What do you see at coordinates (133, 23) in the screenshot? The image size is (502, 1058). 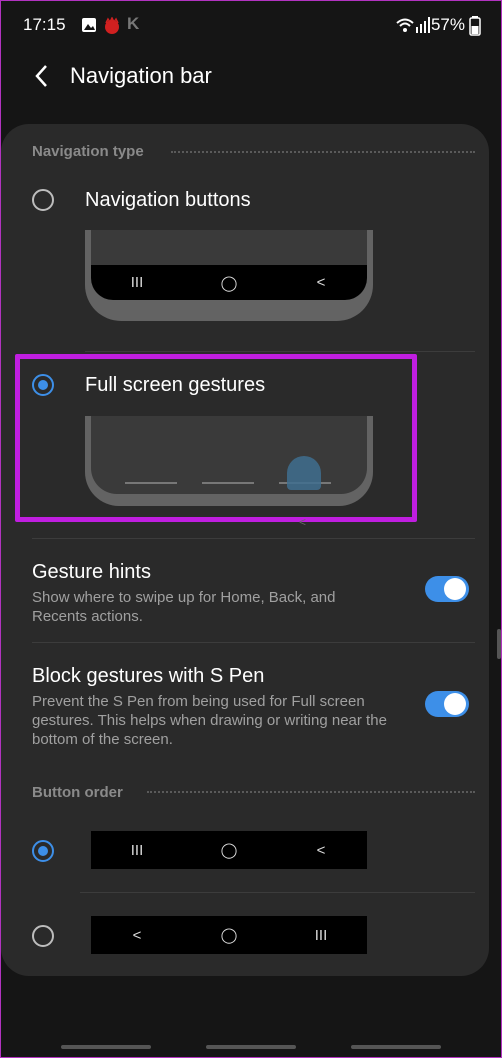 I see `k-app-icon: K` at bounding box center [133, 23].